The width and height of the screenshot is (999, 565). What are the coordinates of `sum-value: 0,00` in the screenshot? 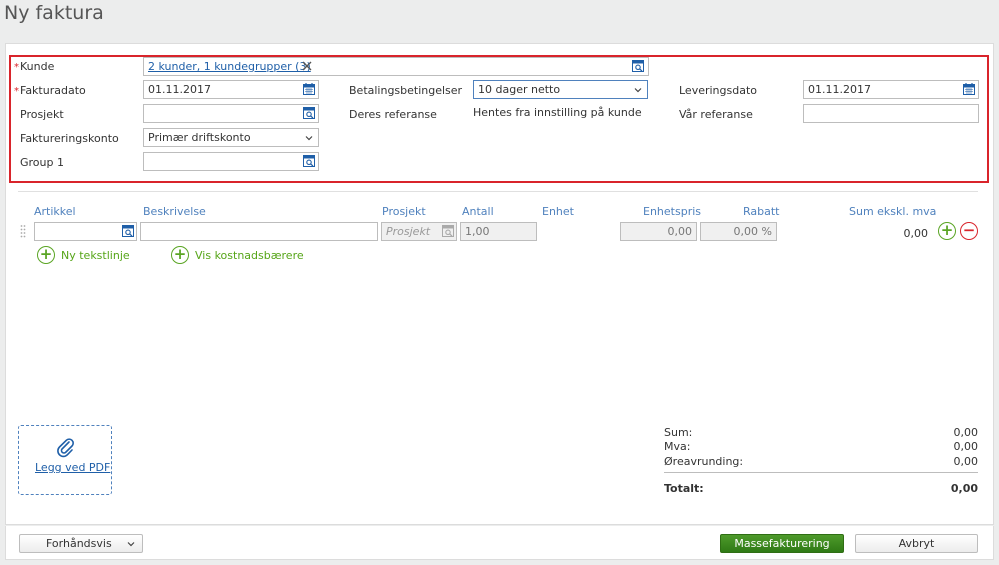 It's located at (966, 432).